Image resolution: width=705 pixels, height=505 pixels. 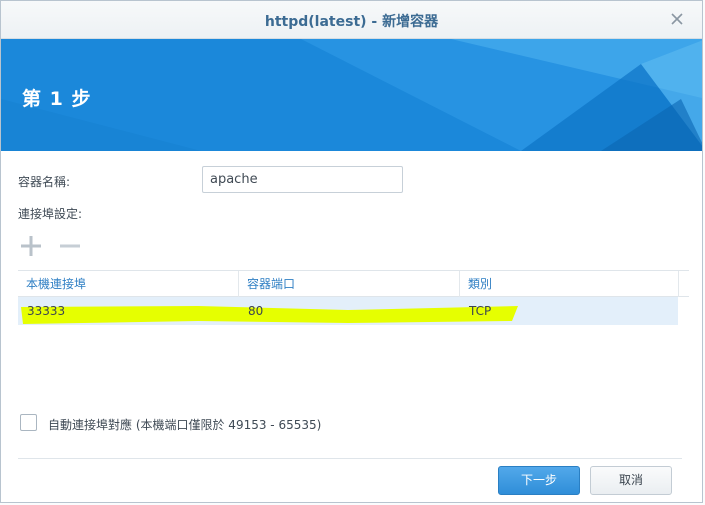 What do you see at coordinates (560, 311) in the screenshot?
I see `cell-type: TCP` at bounding box center [560, 311].